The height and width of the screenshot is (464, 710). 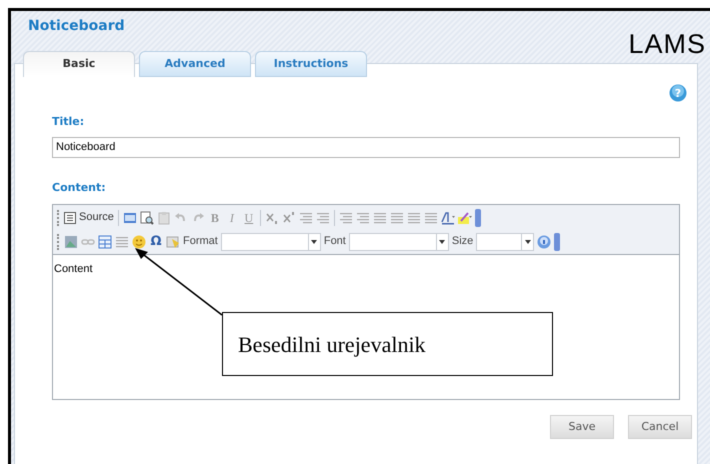 What do you see at coordinates (431, 217) in the screenshot?
I see `justify-icon` at bounding box center [431, 217].